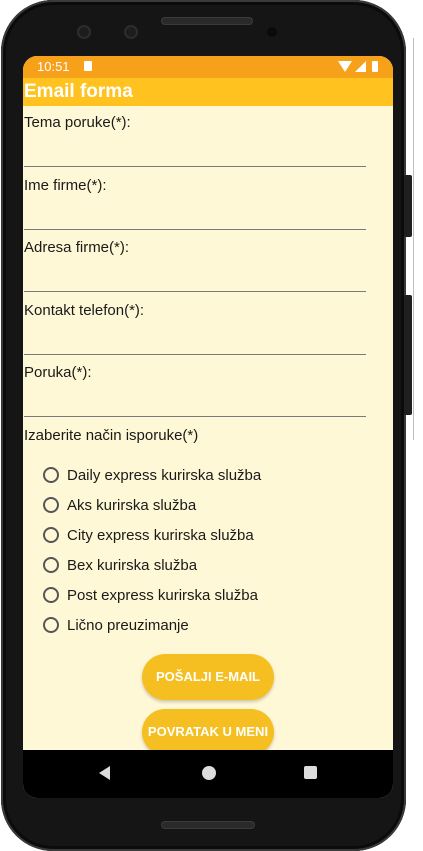  Describe the element at coordinates (58, 372) in the screenshot. I see `message-label: Poruka(*):` at that location.